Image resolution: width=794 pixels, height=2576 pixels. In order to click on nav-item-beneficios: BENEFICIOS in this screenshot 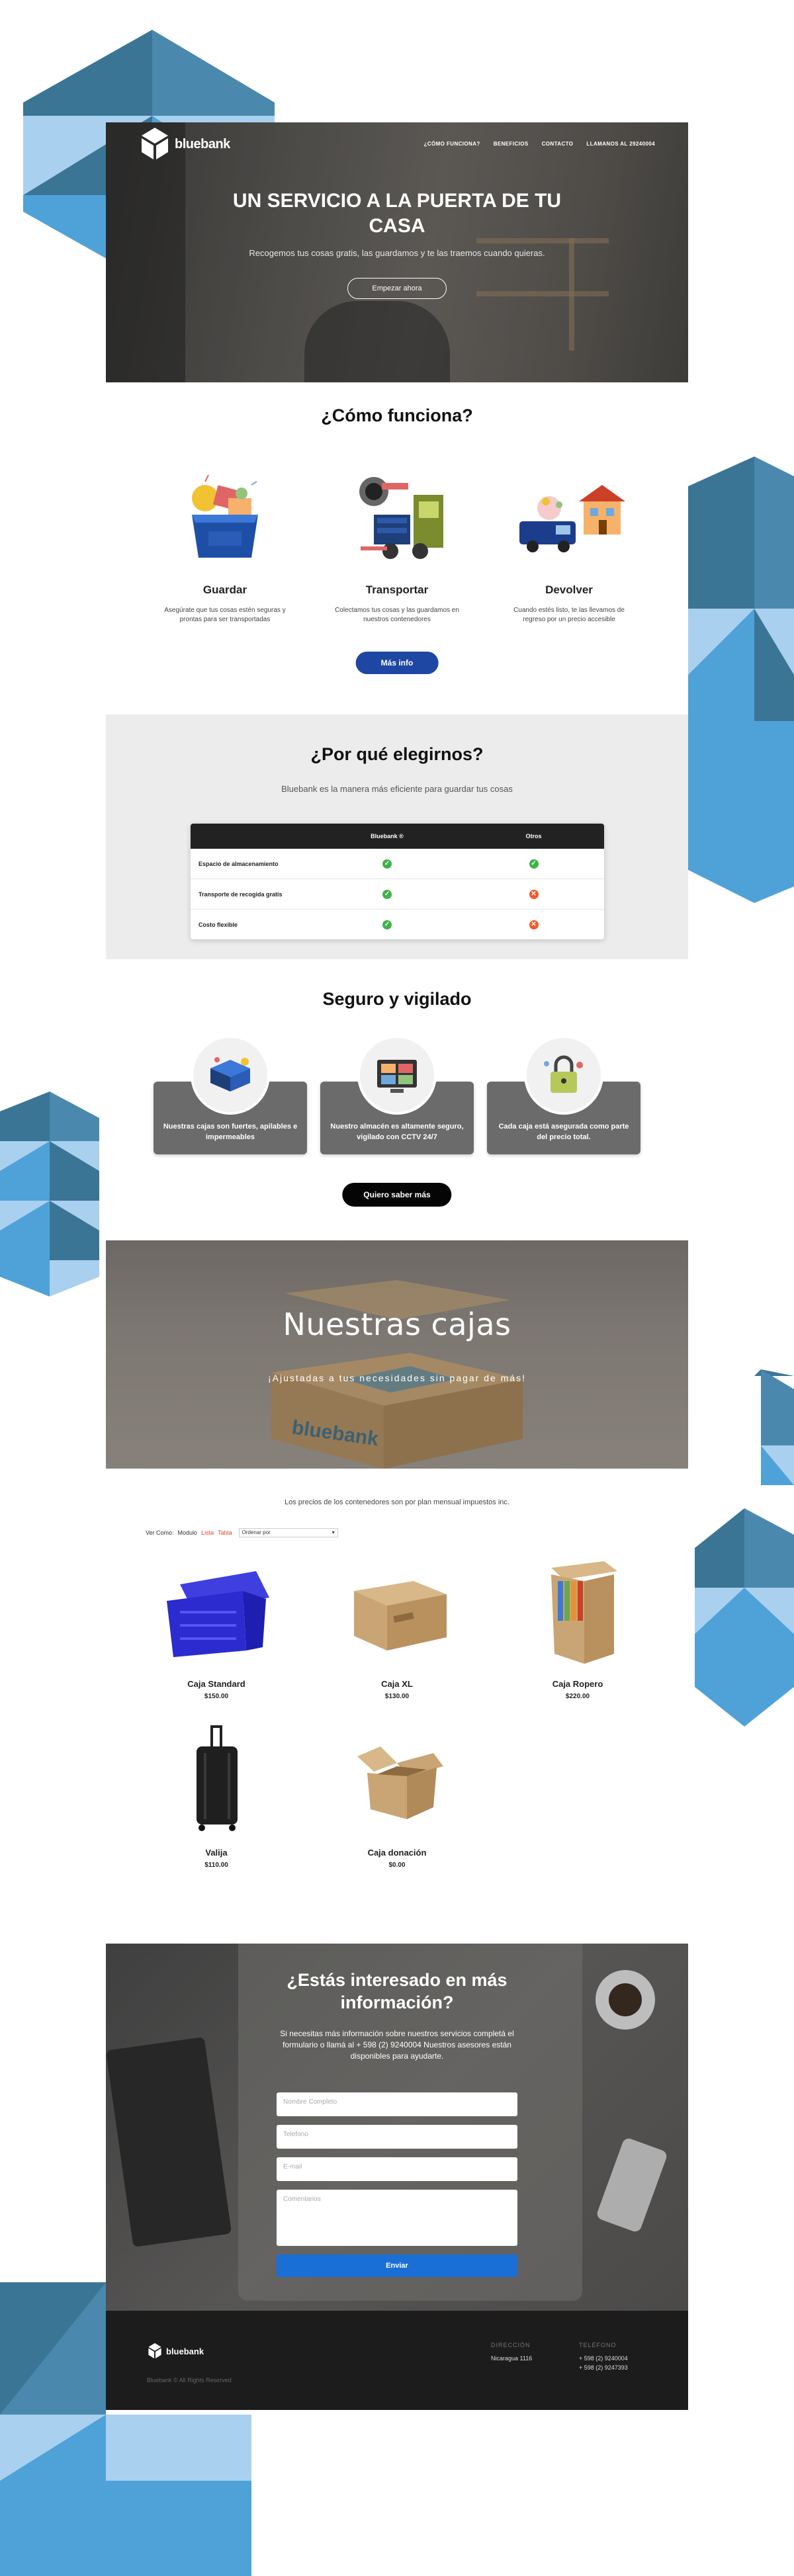, I will do `click(511, 144)`.